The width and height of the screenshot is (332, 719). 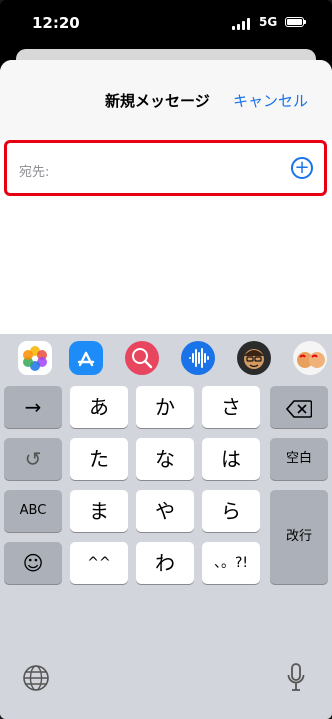 I want to click on key-ma: ま, so click(x=99, y=511).